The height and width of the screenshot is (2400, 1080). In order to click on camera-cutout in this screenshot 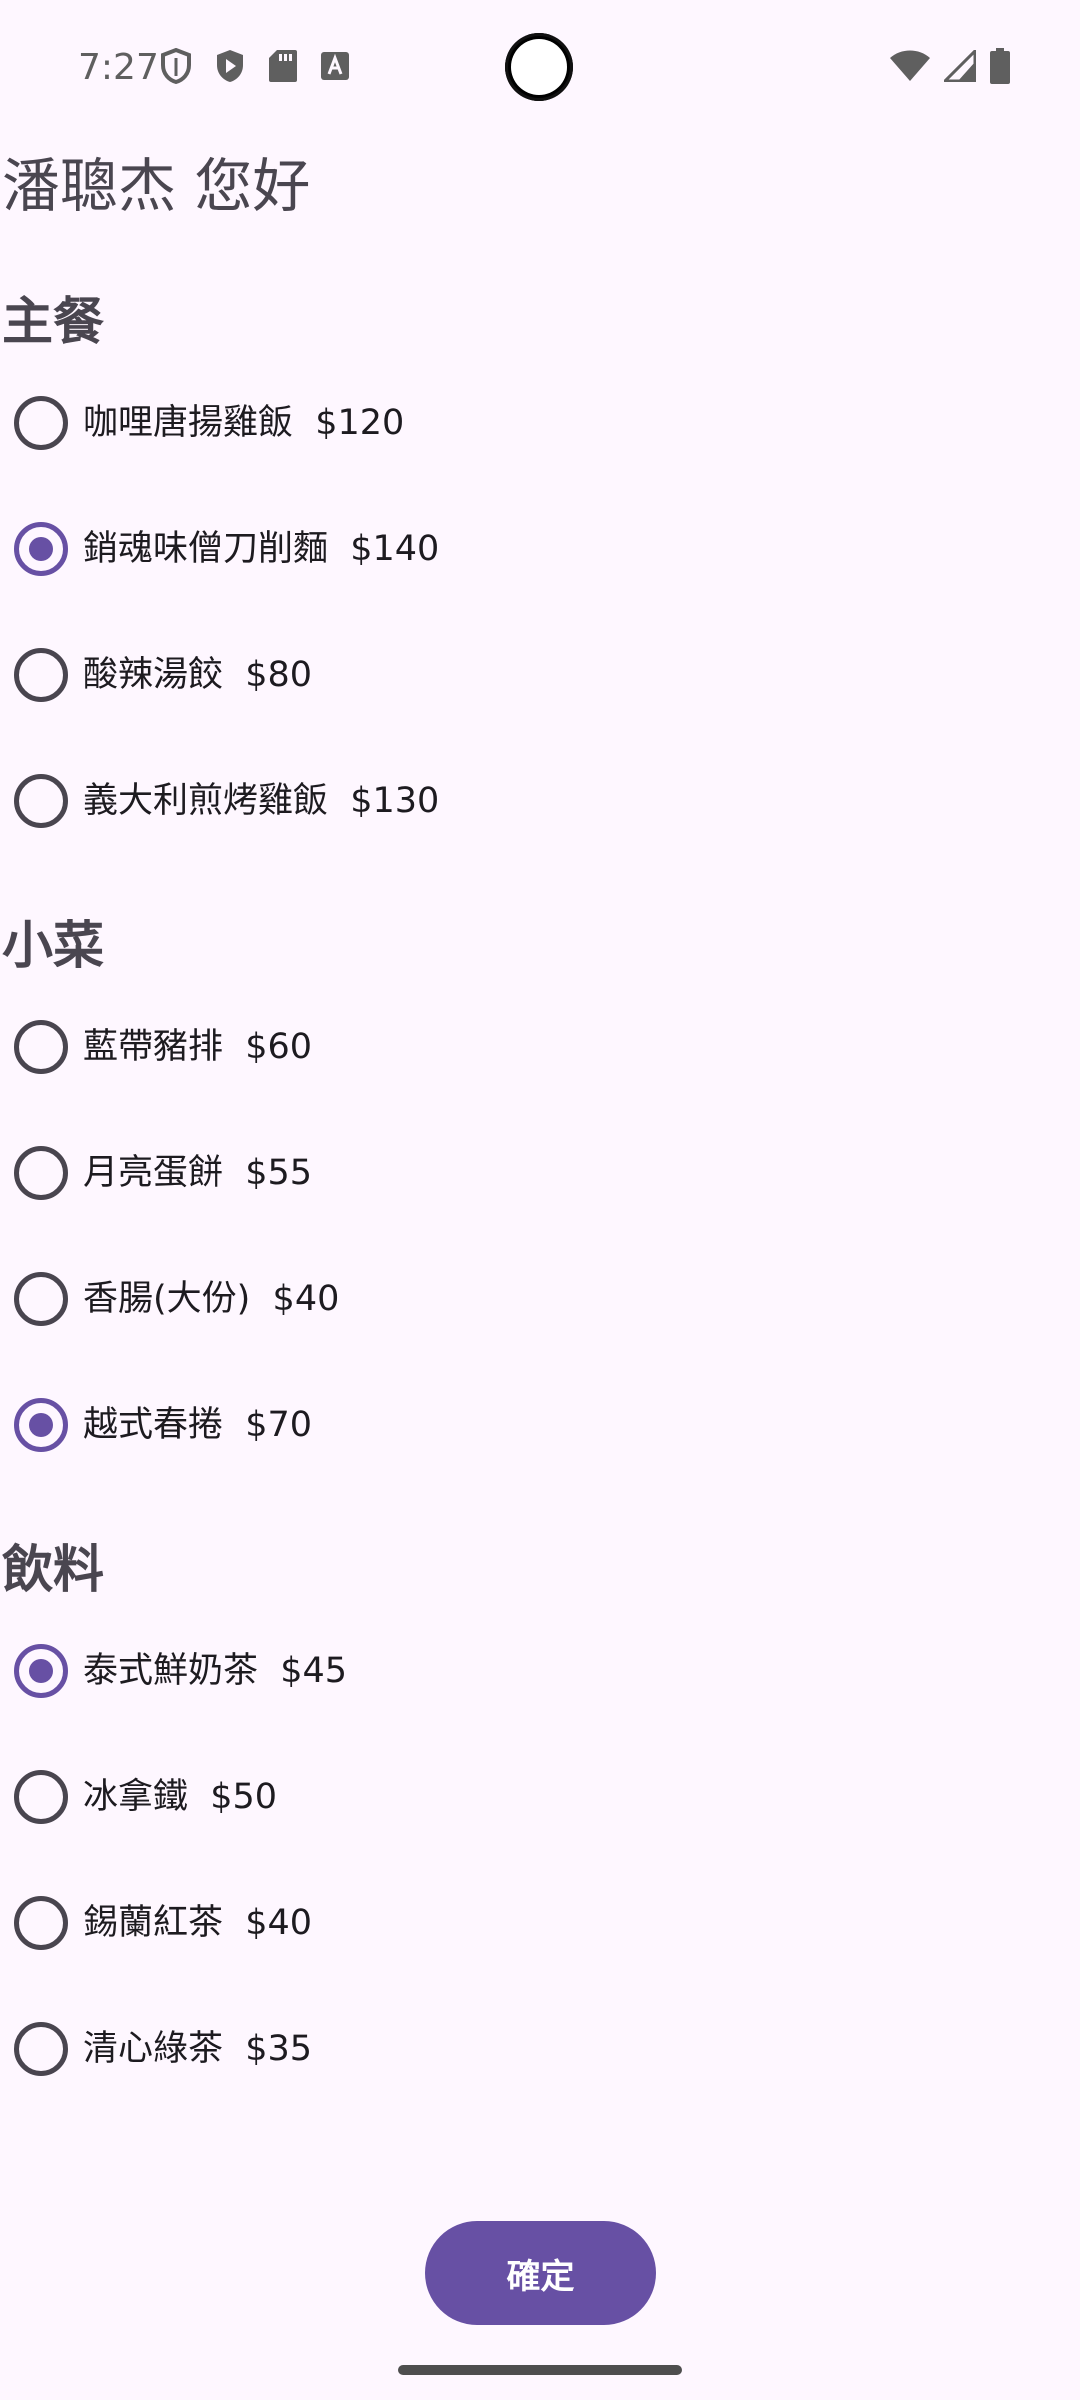, I will do `click(539, 67)`.